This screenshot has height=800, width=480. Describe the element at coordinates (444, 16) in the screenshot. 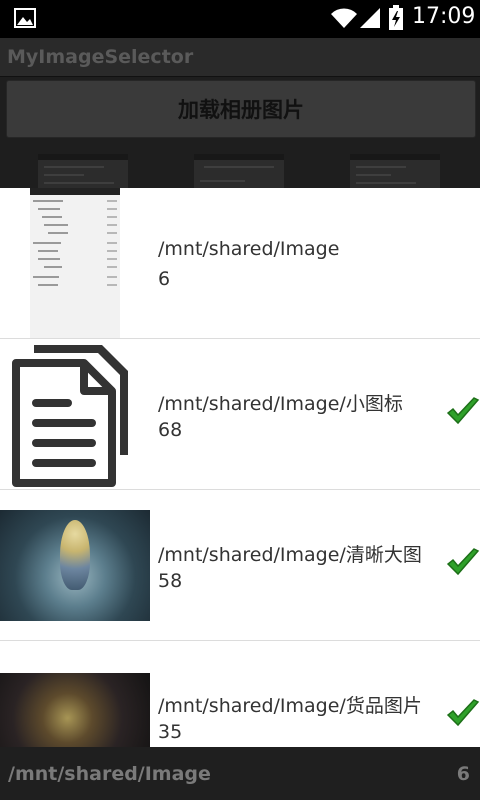

I see `status-time: 17:09` at that location.